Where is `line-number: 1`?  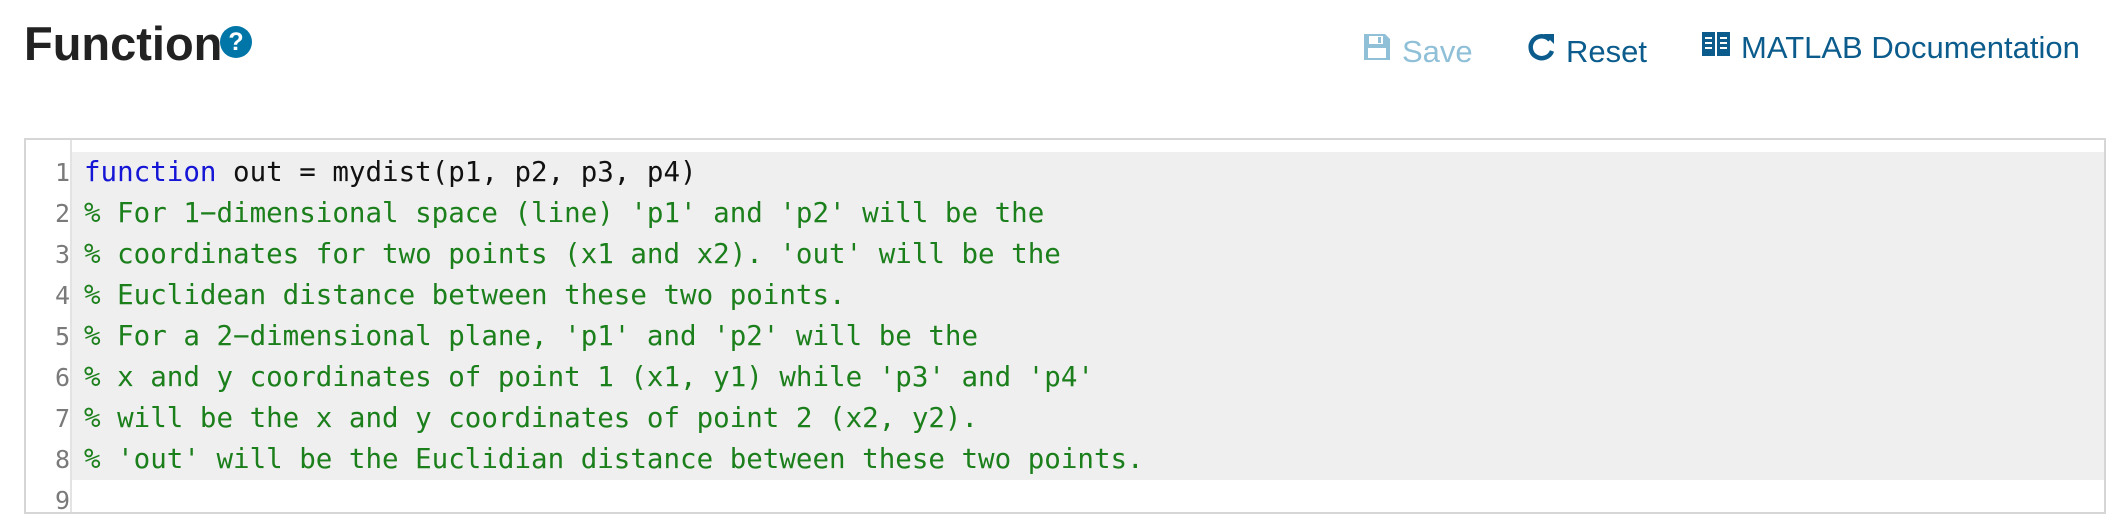
line-number: 1 is located at coordinates (62, 172).